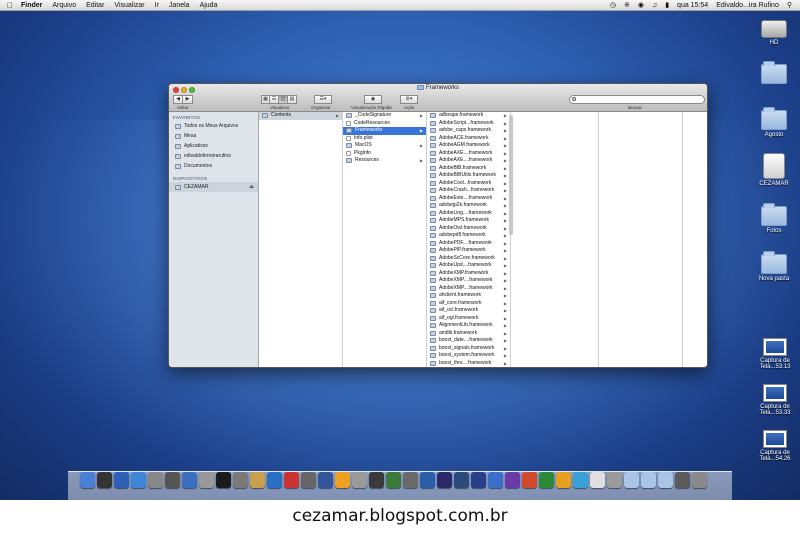 Image resolution: width=800 pixels, height=544 pixels. What do you see at coordinates (774, 33) in the screenshot?
I see `desktop-icon-hd: HD` at bounding box center [774, 33].